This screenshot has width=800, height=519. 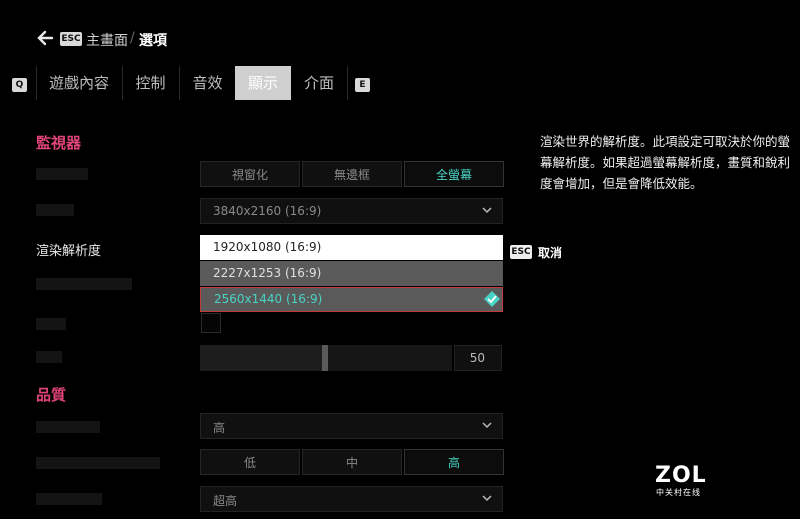 I want to click on lod-medium: 中, so click(x=352, y=462).